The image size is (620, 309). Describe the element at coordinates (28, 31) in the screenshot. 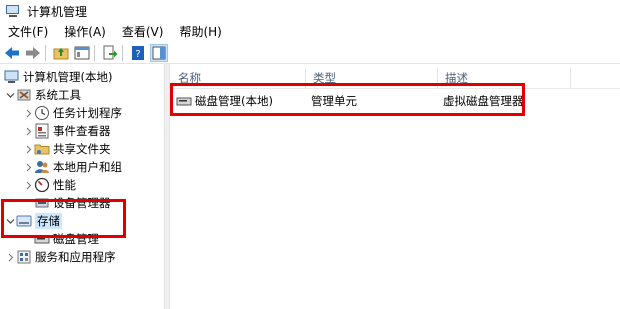

I see `menu-file: 文件(F)` at that location.